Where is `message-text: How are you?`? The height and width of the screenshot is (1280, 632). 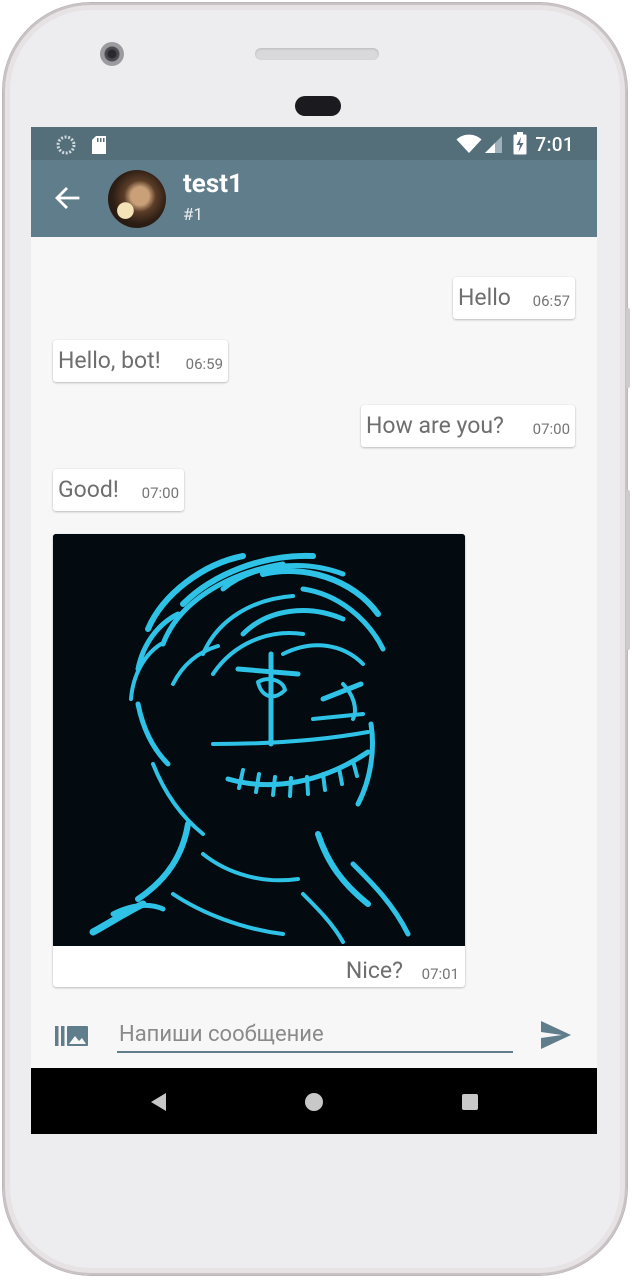 message-text: How are you? is located at coordinates (435, 425).